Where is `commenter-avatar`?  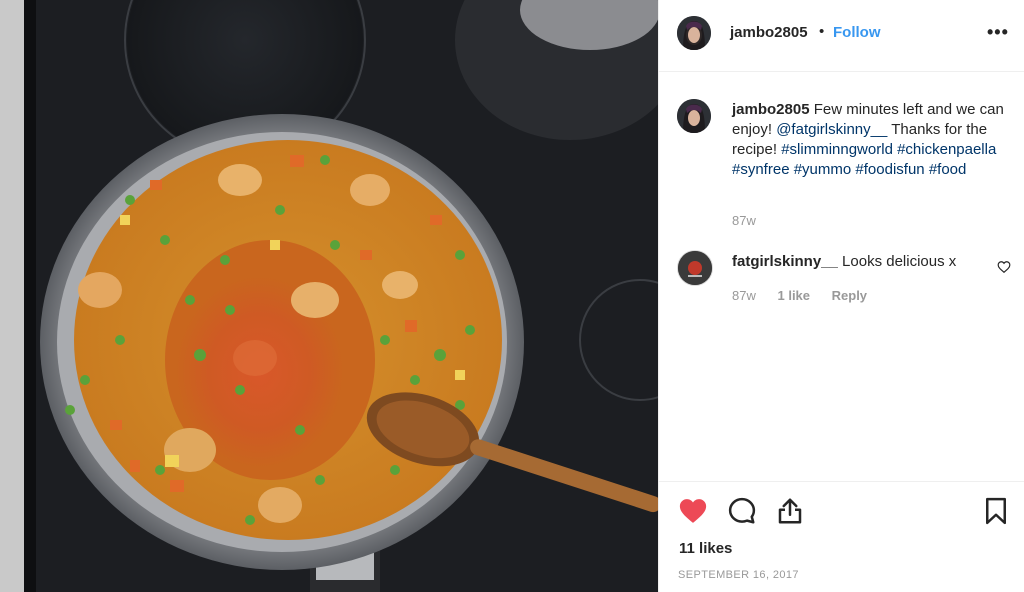
commenter-avatar is located at coordinates (695, 268).